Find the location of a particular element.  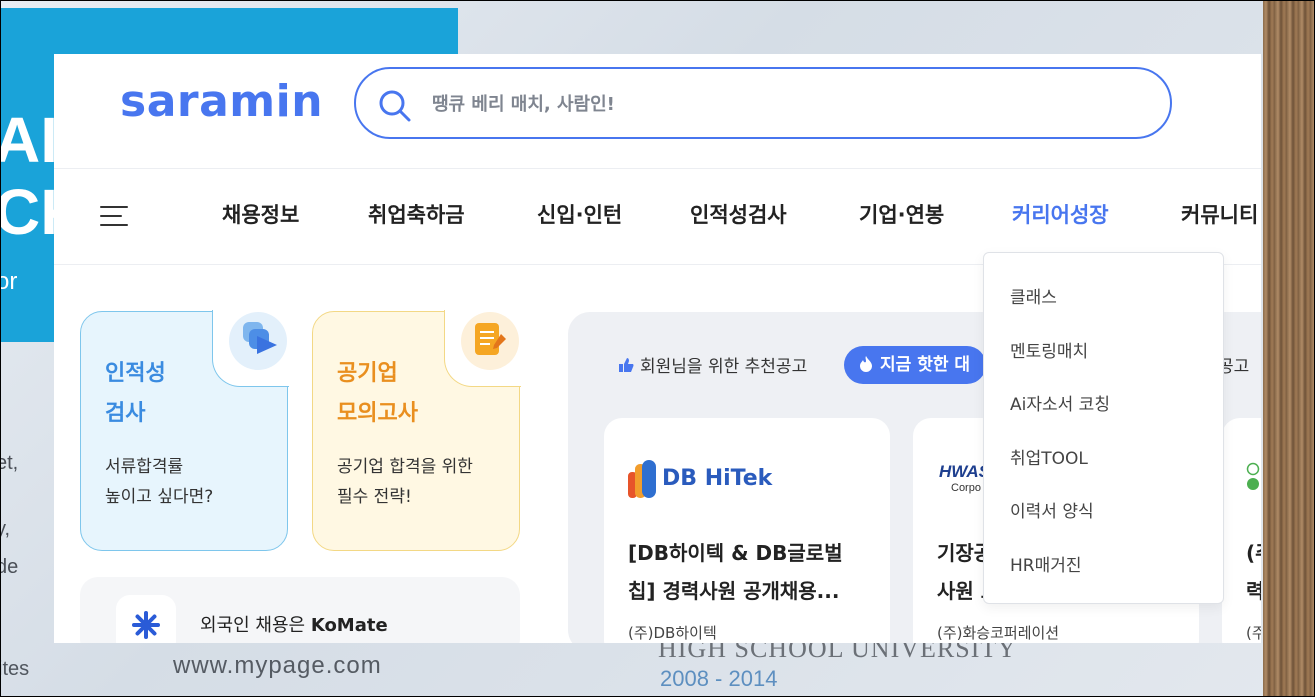

komate-text: 외국인 채용은 KoMate is located at coordinates (294, 625).